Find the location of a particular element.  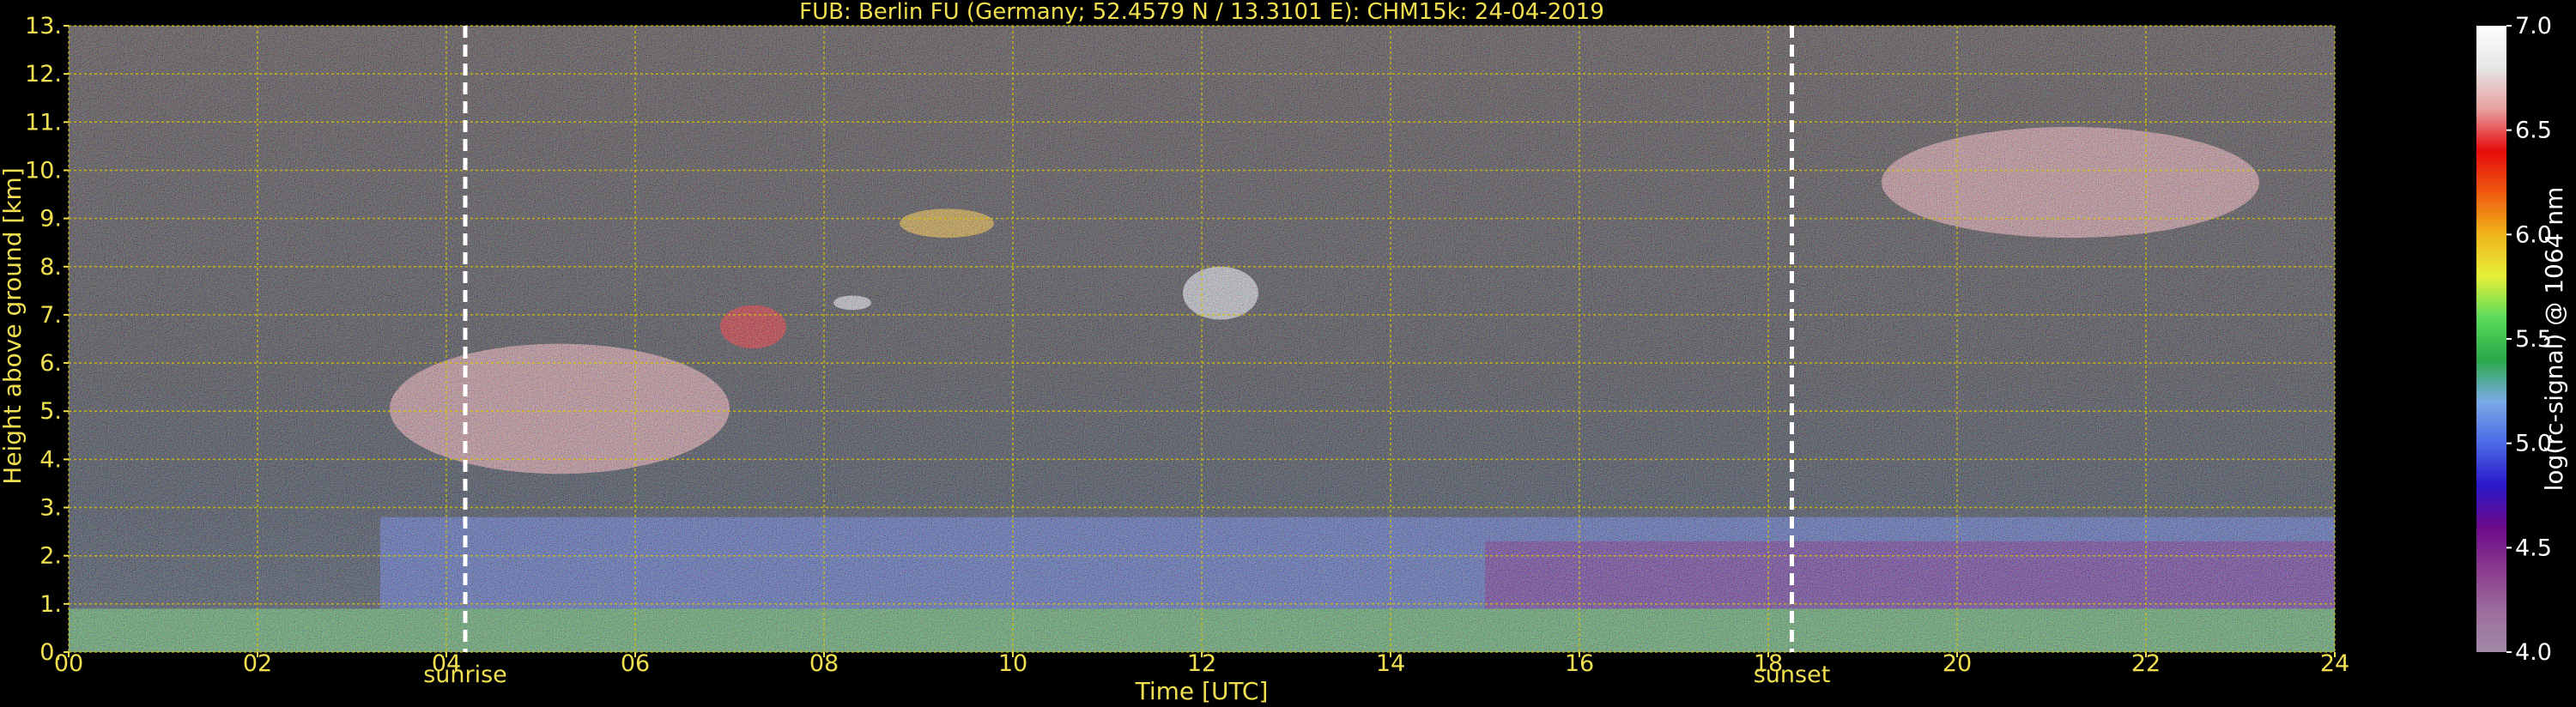

y-tick-label: 8. is located at coordinates (50, 267).